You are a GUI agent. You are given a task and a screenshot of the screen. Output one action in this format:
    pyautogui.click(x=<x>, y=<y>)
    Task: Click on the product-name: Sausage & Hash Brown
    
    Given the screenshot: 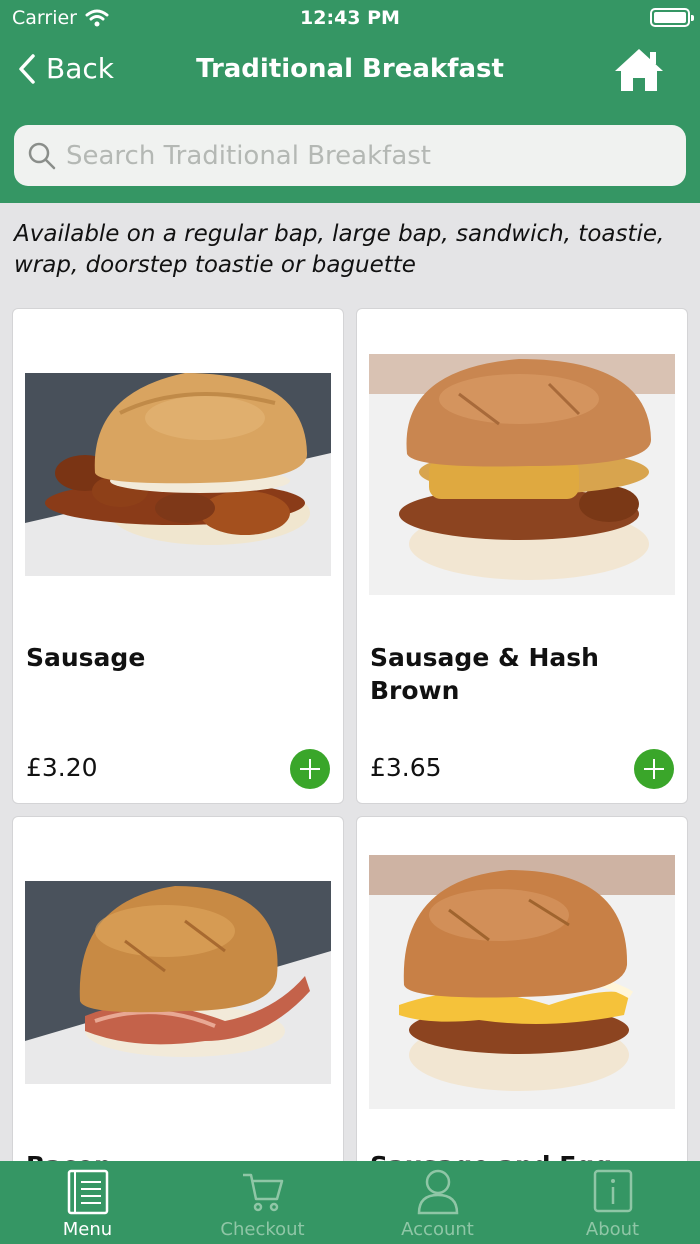 What is the action you would take?
    pyautogui.click(x=484, y=674)
    